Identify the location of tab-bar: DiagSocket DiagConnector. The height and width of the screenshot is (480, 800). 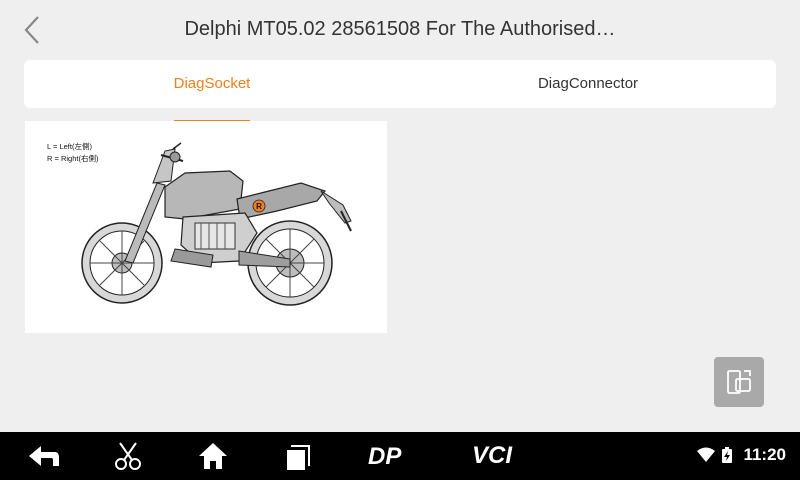
(400, 91).